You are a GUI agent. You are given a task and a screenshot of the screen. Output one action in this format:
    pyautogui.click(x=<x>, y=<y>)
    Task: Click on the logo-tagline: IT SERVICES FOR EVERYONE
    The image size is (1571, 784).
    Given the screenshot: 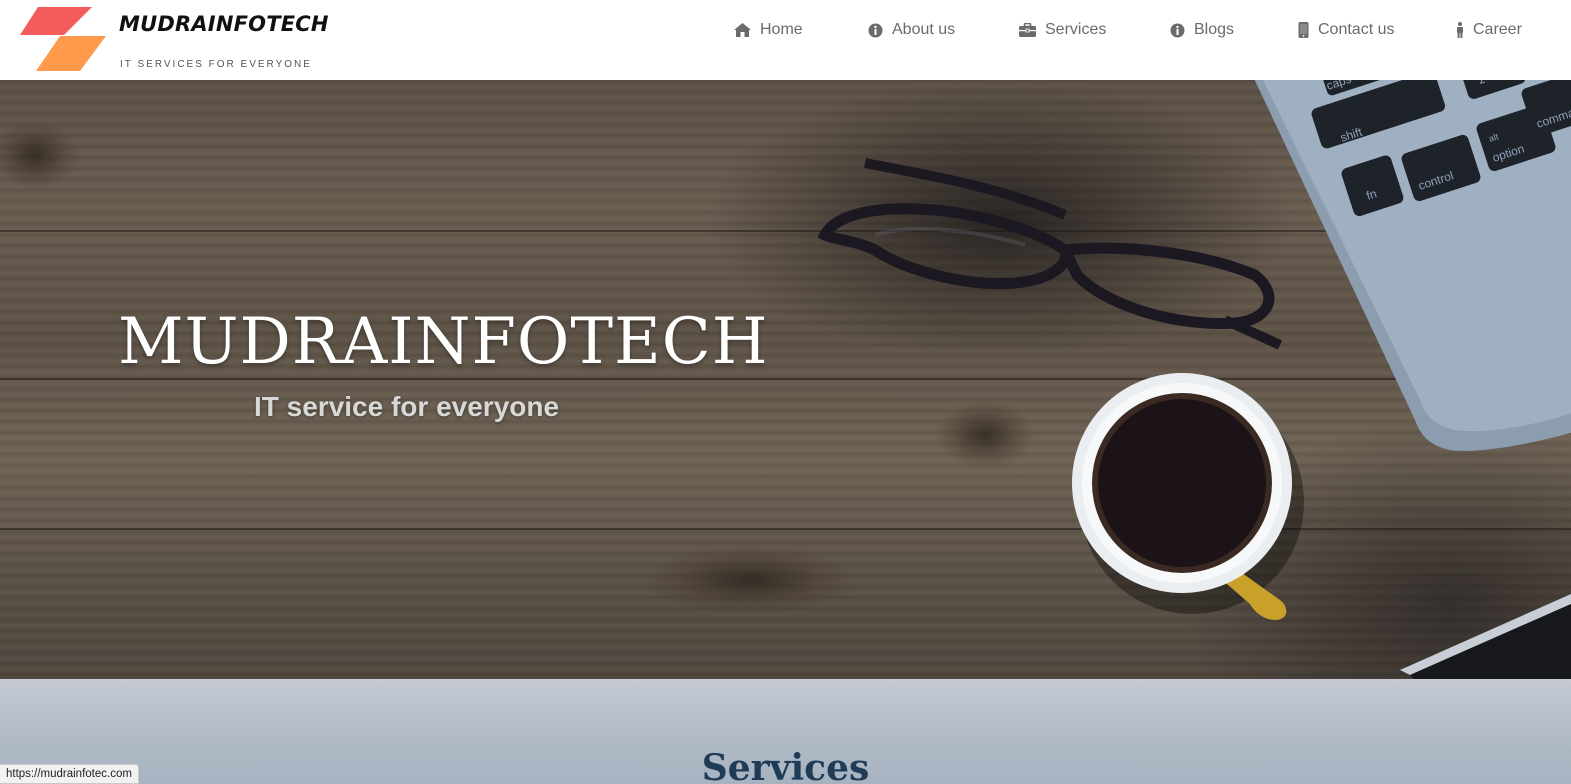 What is the action you would take?
    pyautogui.click(x=216, y=64)
    